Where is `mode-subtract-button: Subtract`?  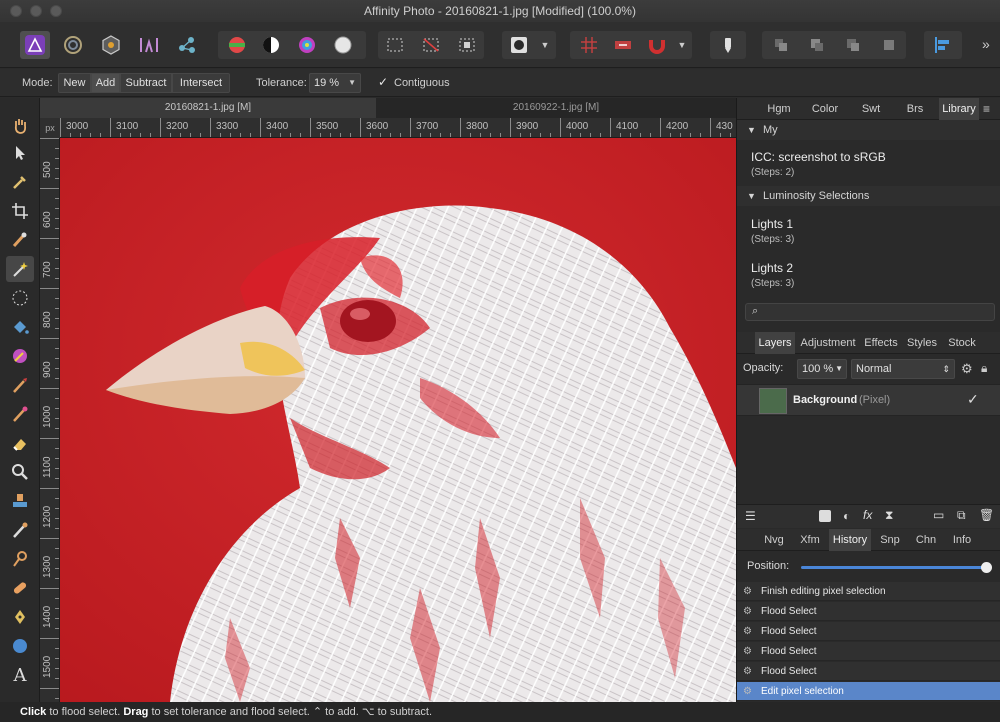
mode-subtract-button: Subtract is located at coordinates (146, 83).